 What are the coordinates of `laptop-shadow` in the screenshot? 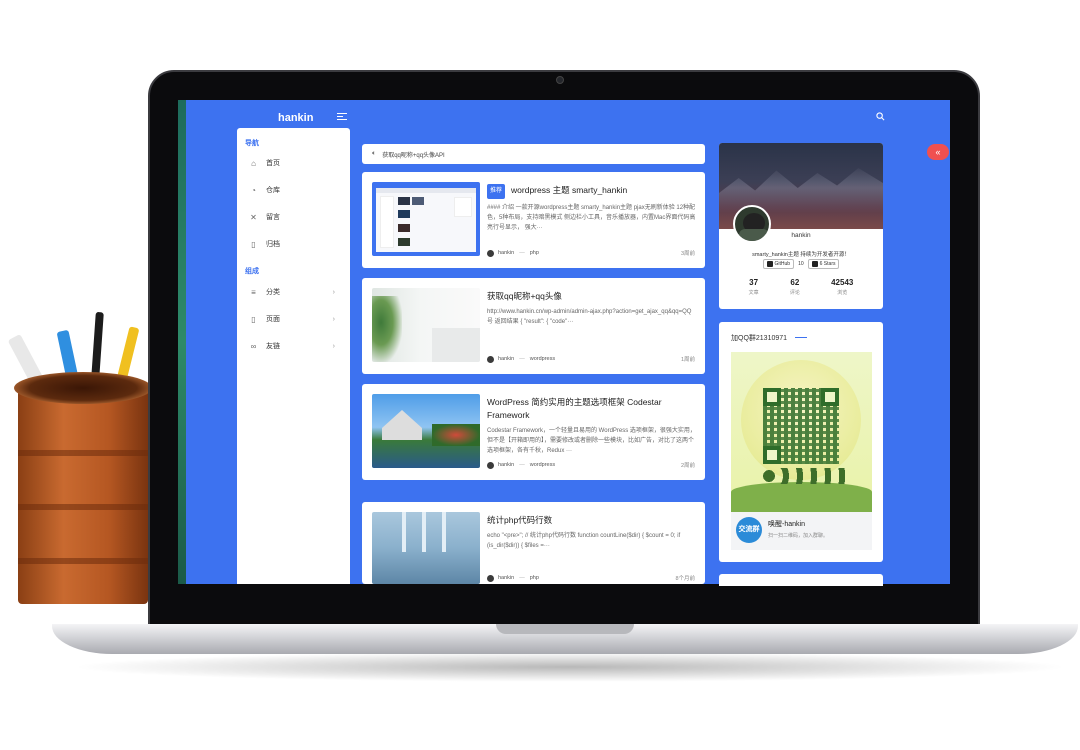 It's located at (570, 667).